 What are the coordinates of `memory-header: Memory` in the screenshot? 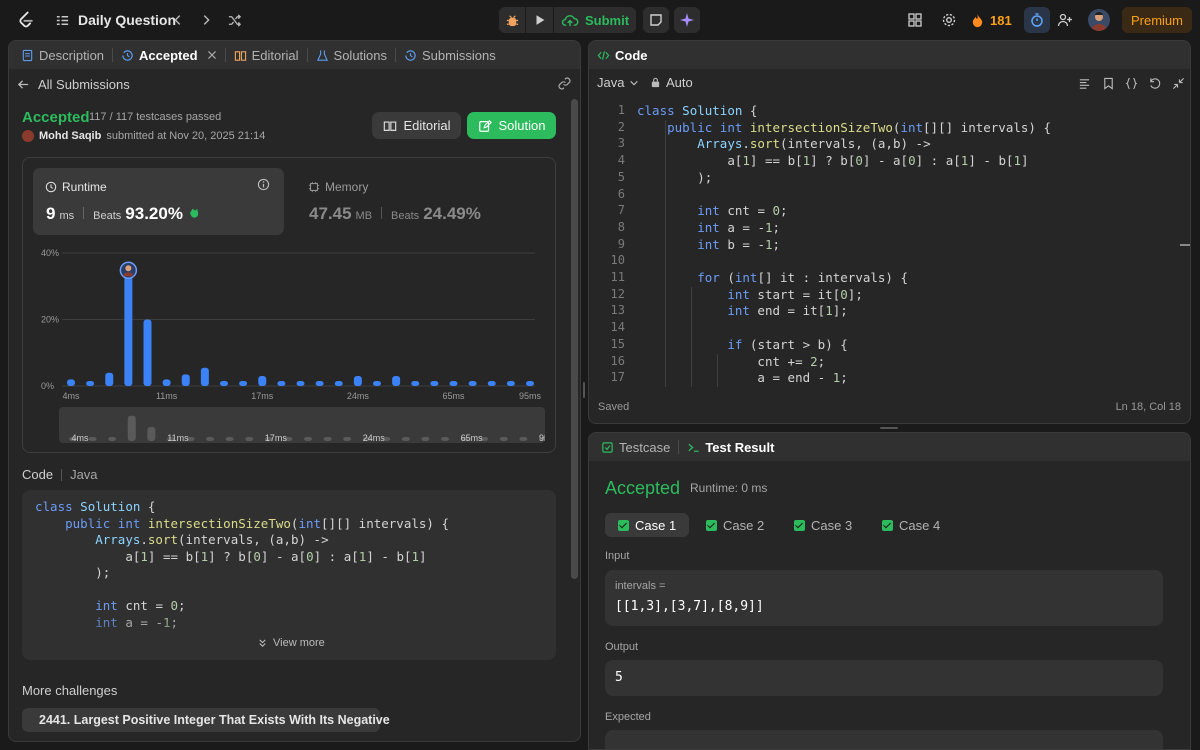 It's located at (338, 187).